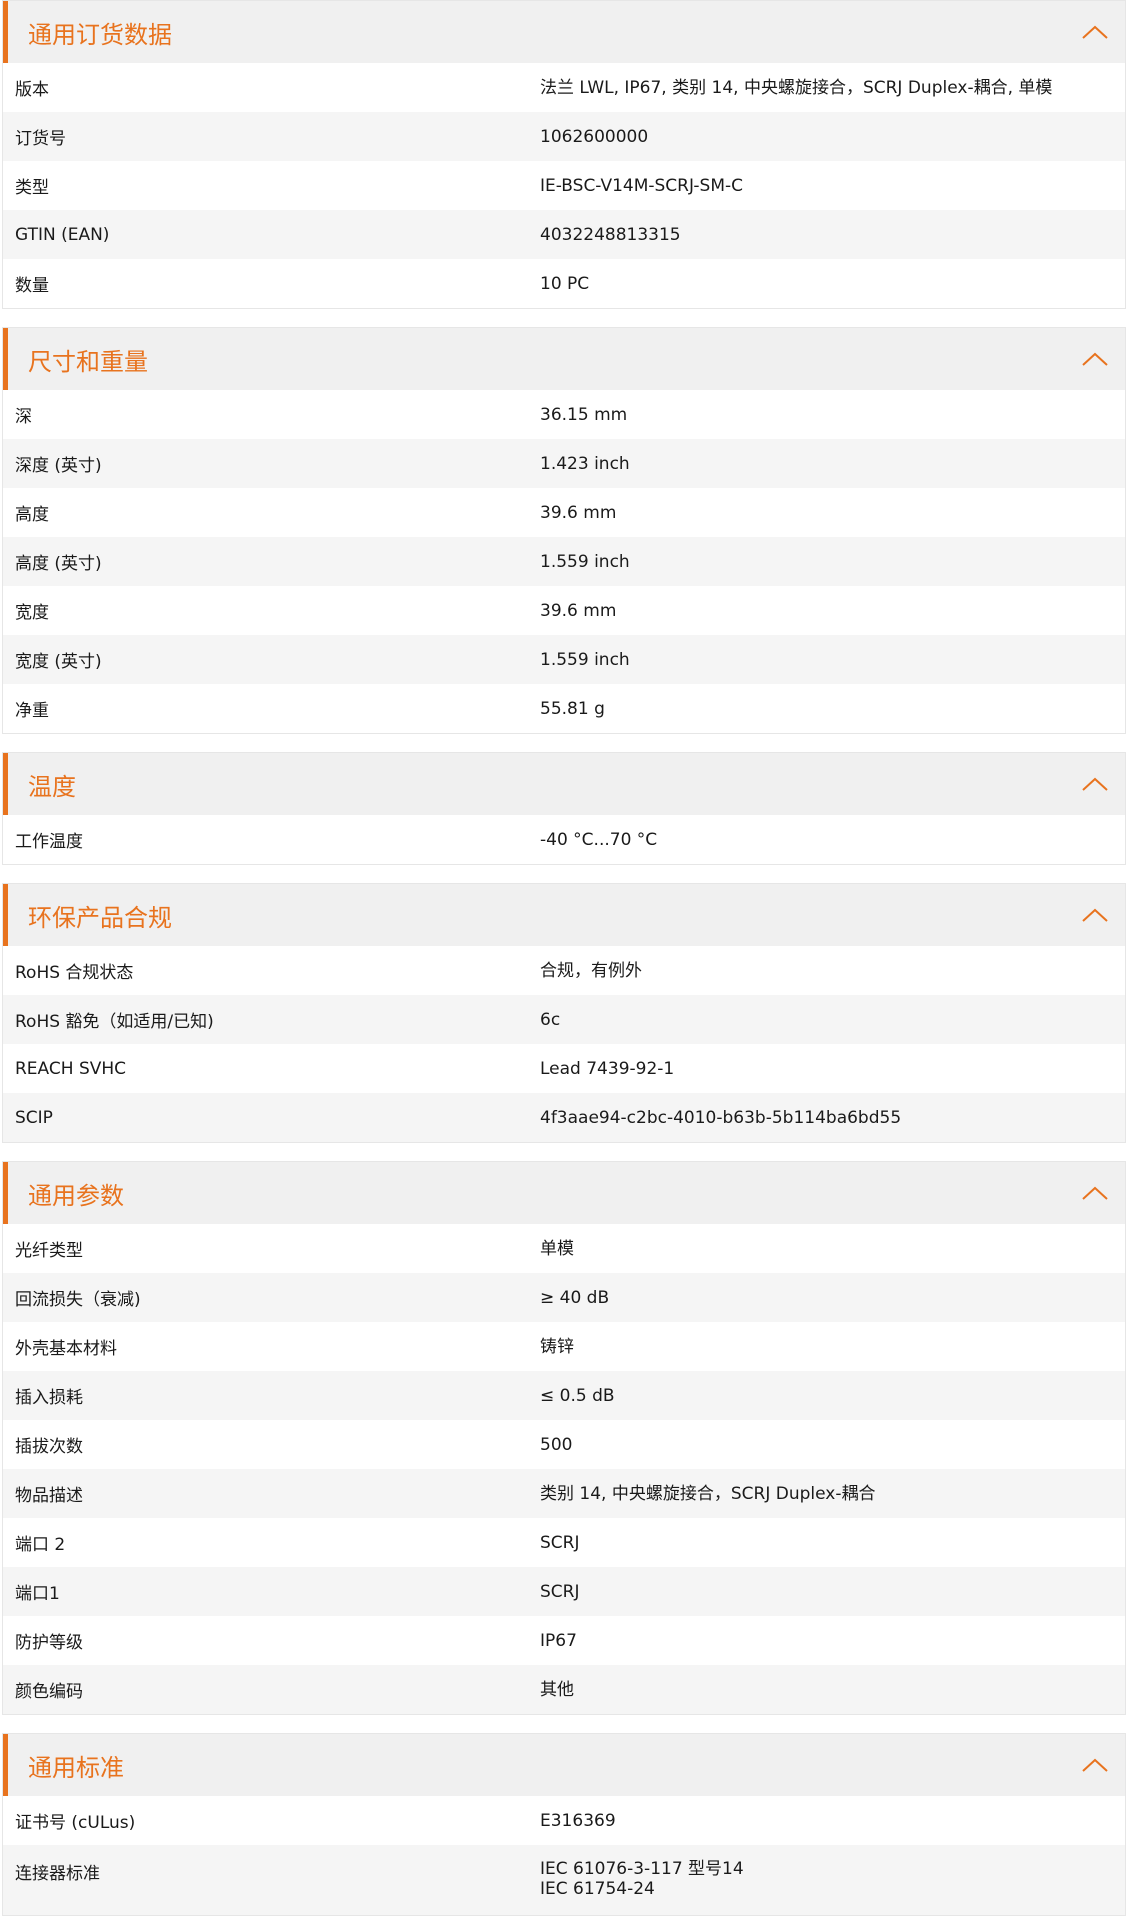  I want to click on section-title: 通用订货数据, so click(100, 34).